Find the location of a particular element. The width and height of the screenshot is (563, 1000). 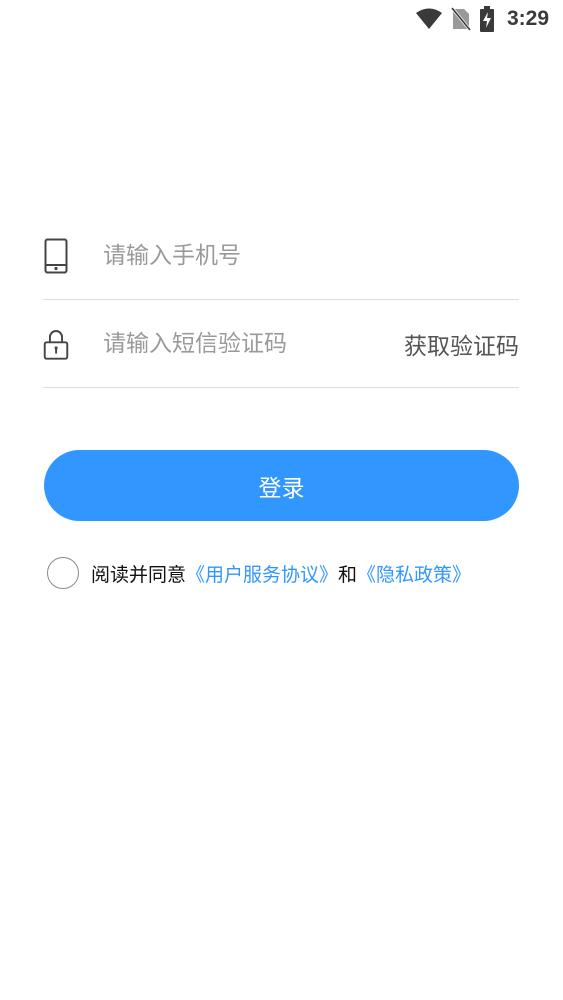

status-icons: 3:29 is located at coordinates (482, 19).